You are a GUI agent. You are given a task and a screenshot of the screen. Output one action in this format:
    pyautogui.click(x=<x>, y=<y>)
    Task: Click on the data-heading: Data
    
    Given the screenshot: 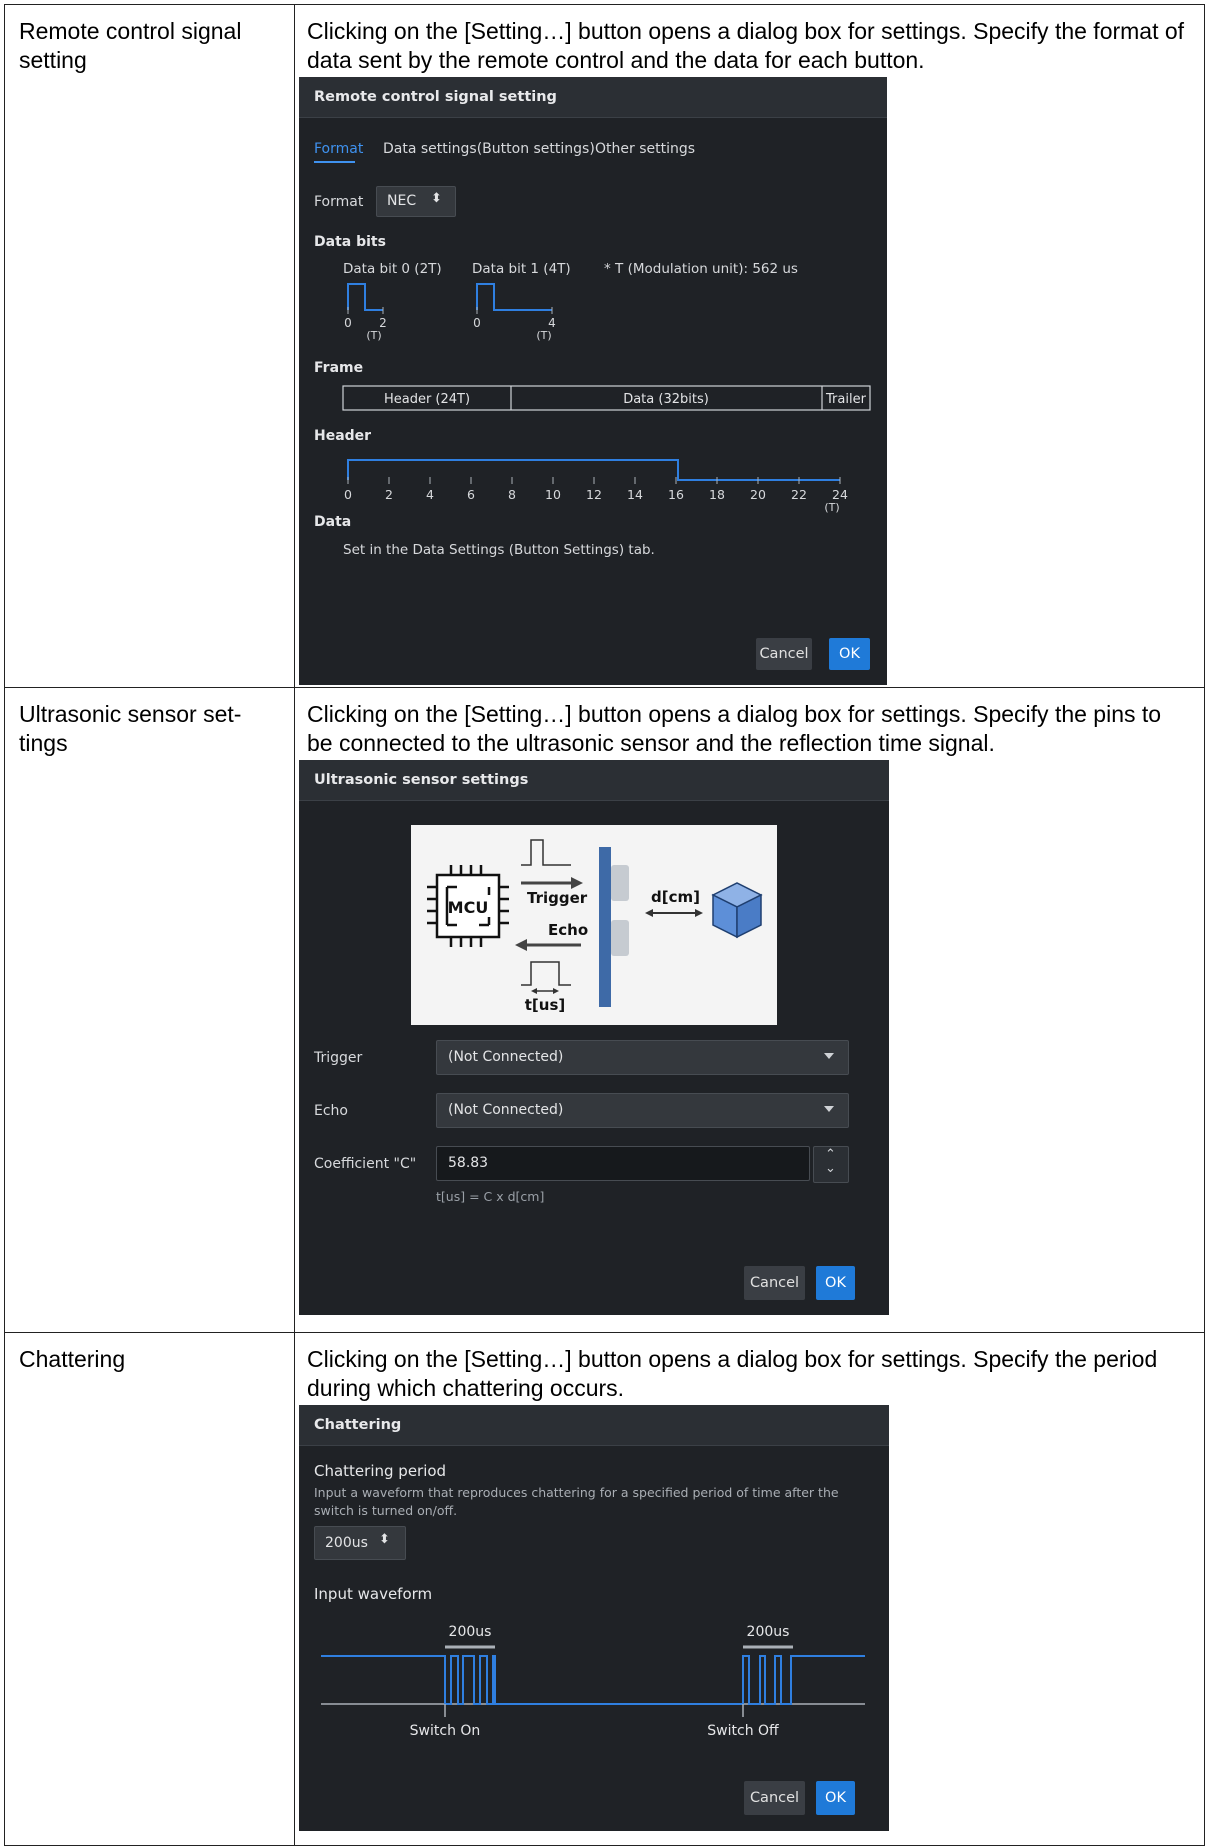 What is the action you would take?
    pyautogui.click(x=332, y=522)
    